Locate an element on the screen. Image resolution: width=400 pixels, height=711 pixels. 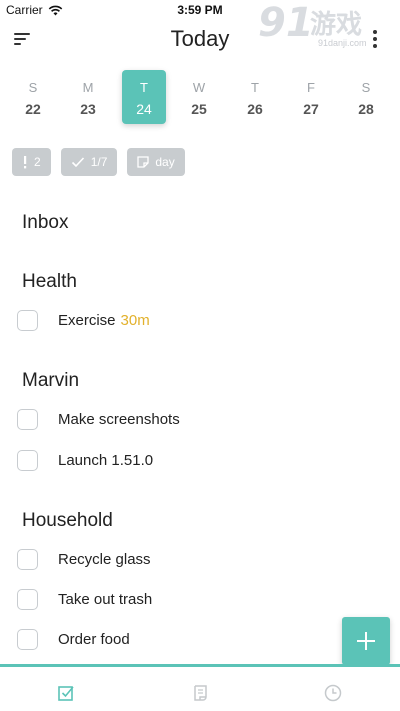
clock-tab-icon is located at coordinates (333, 693).